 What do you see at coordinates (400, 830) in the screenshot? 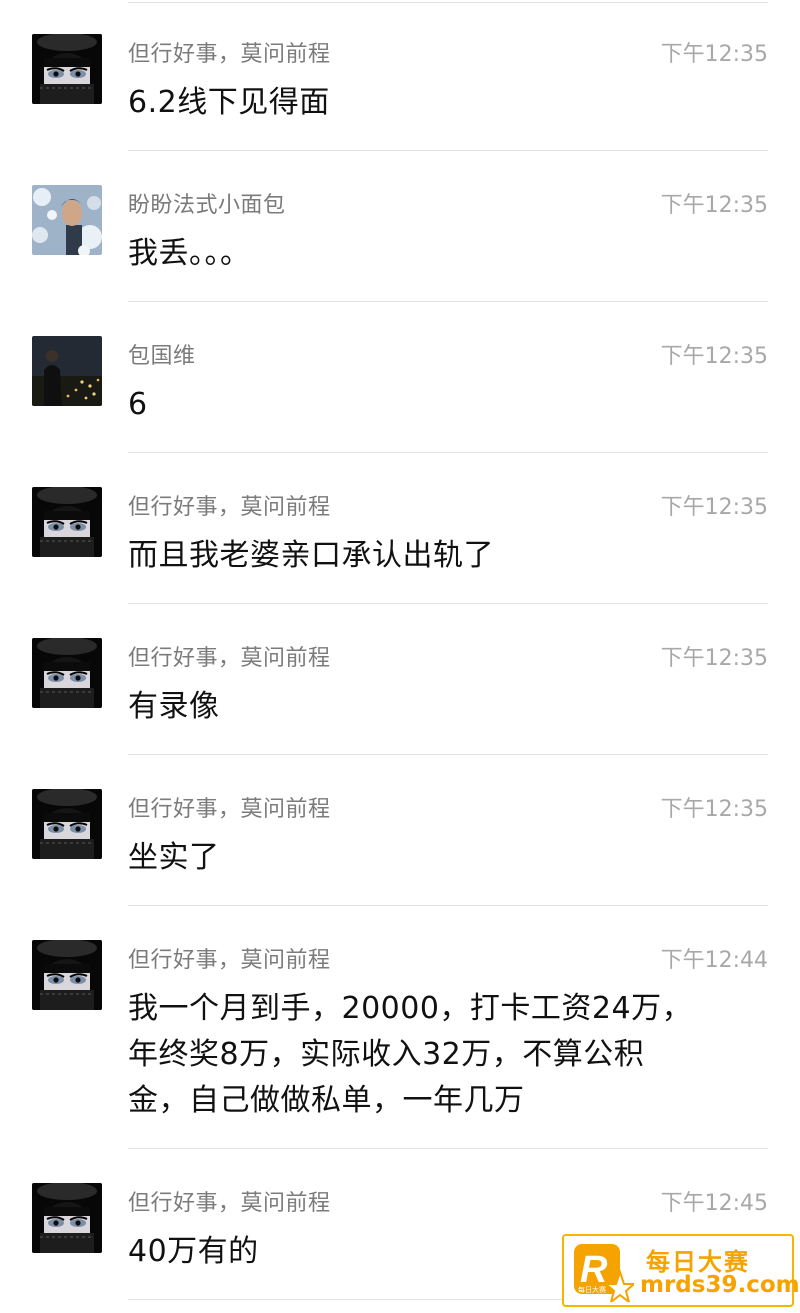
I see `chat-message: 但行好事，莫问前程 下午12:35 坐实了` at bounding box center [400, 830].